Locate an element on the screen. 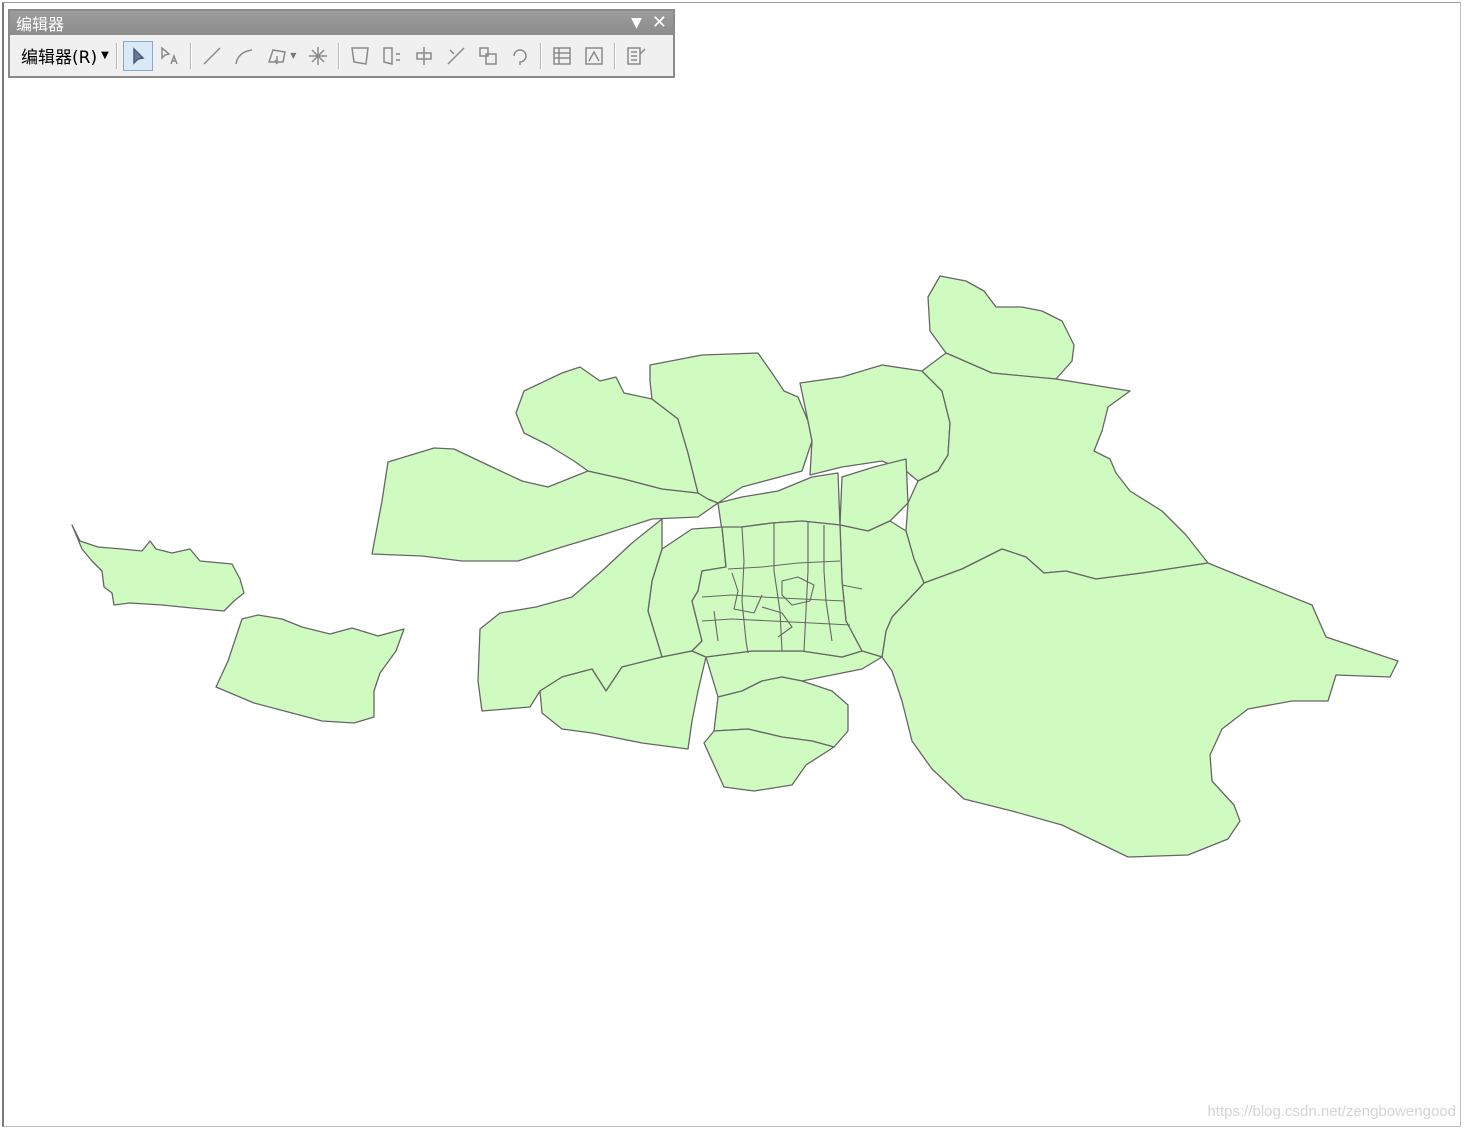 Image resolution: width=1464 pixels, height=1130 pixels. attributes-transfer-icon is located at coordinates (488, 55).